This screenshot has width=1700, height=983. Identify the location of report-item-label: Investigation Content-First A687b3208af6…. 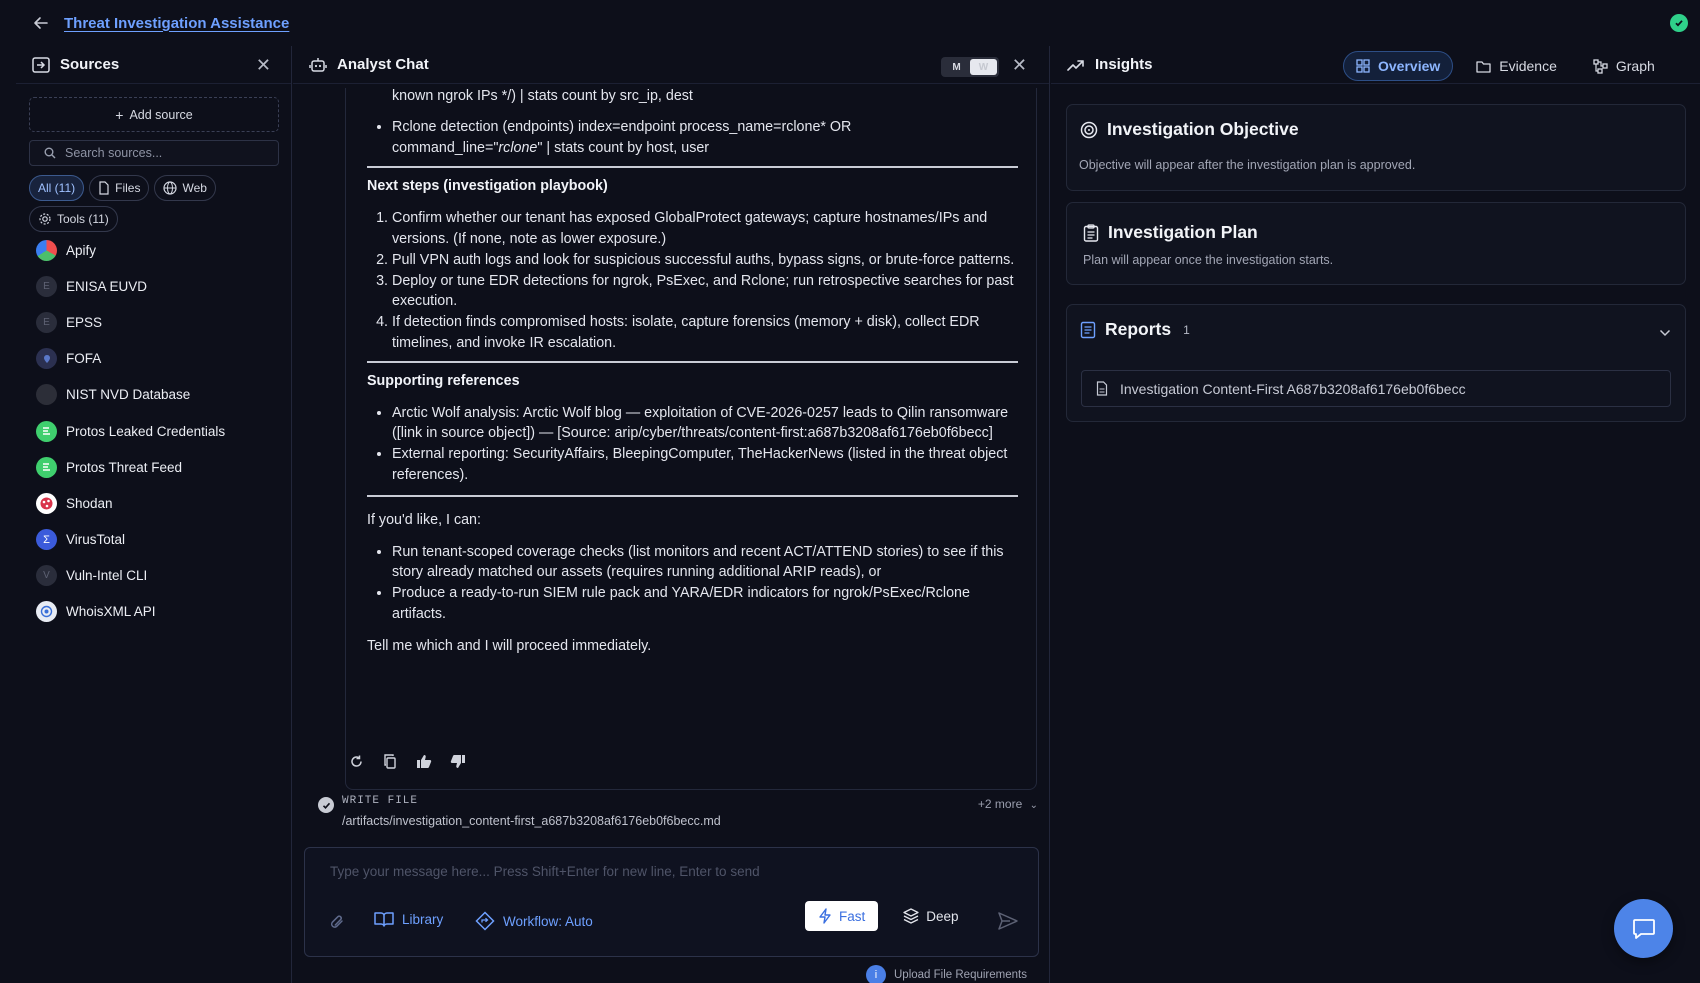
(1293, 388).